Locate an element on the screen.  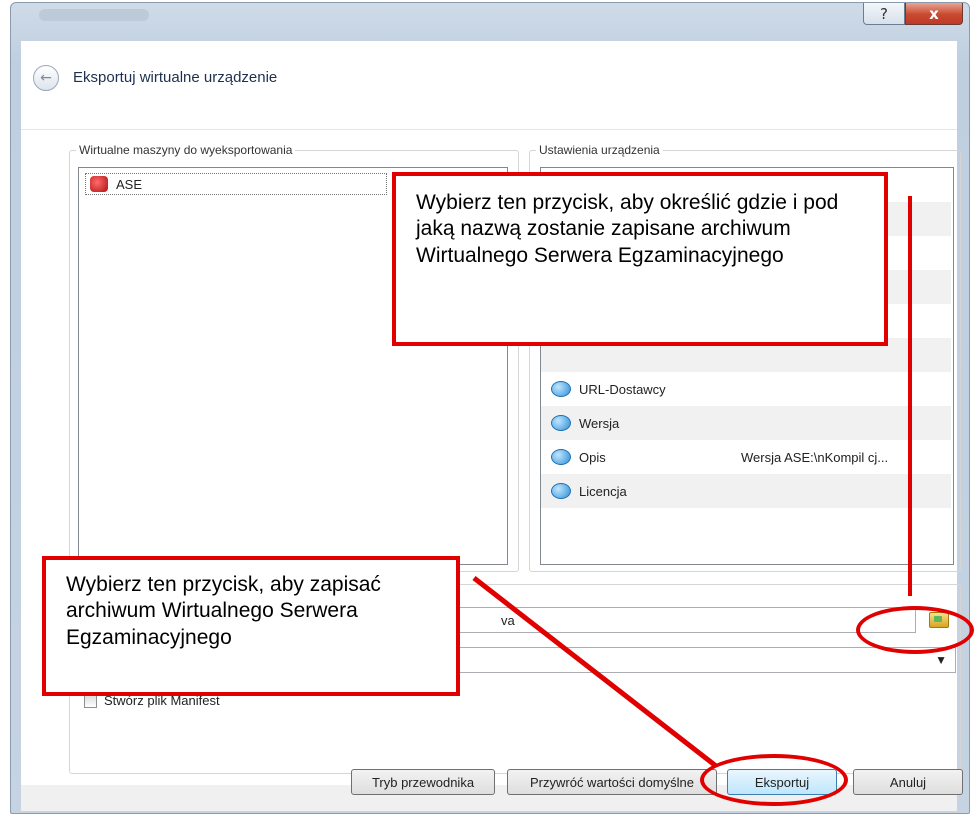
chevron-down-icon: ▼ is located at coordinates (941, 660).